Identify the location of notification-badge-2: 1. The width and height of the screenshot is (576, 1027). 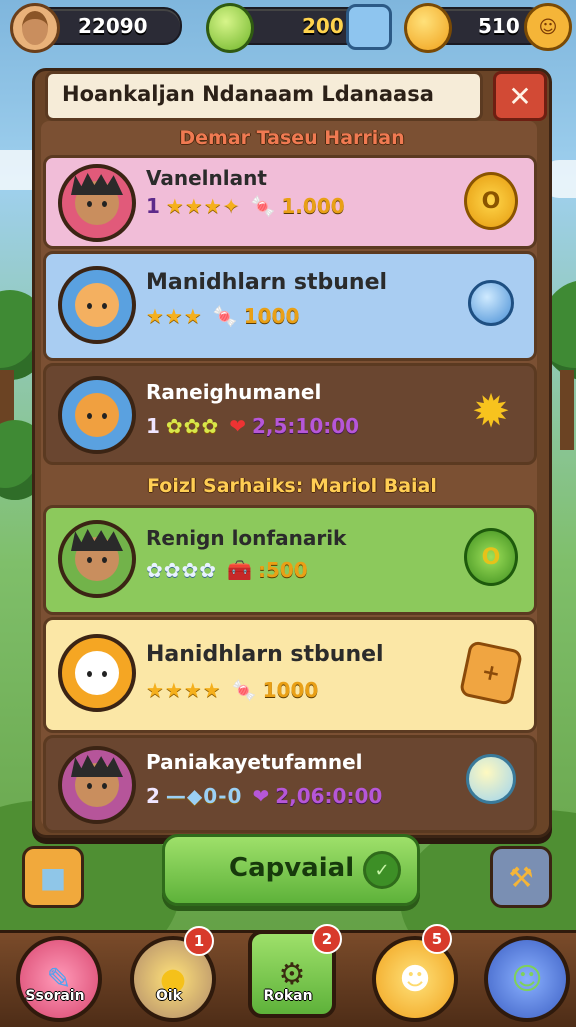
(199, 941).